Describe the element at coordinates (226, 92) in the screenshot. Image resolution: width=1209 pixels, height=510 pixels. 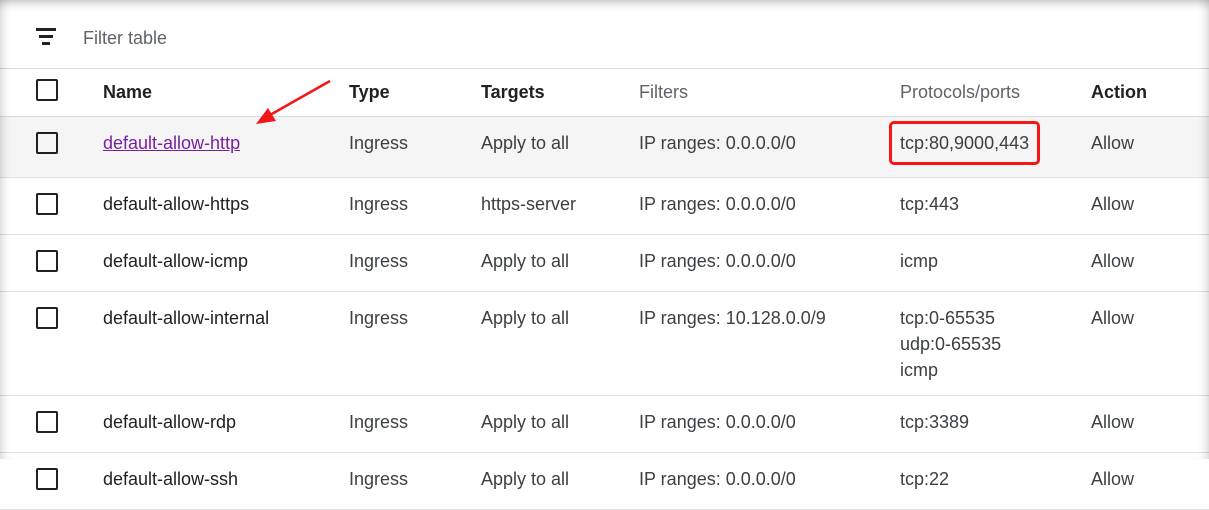
I see `column-header-name: Name` at that location.